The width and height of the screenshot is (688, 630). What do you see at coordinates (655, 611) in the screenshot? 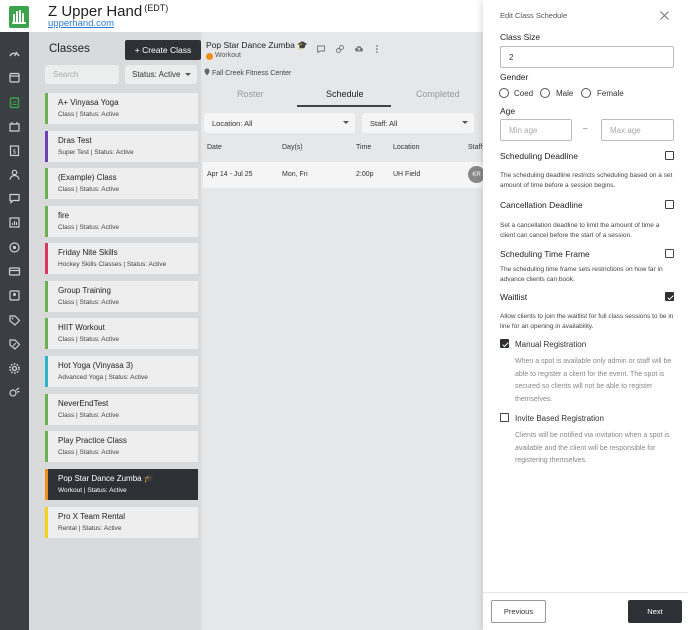
I see `next-button: Next` at bounding box center [655, 611].